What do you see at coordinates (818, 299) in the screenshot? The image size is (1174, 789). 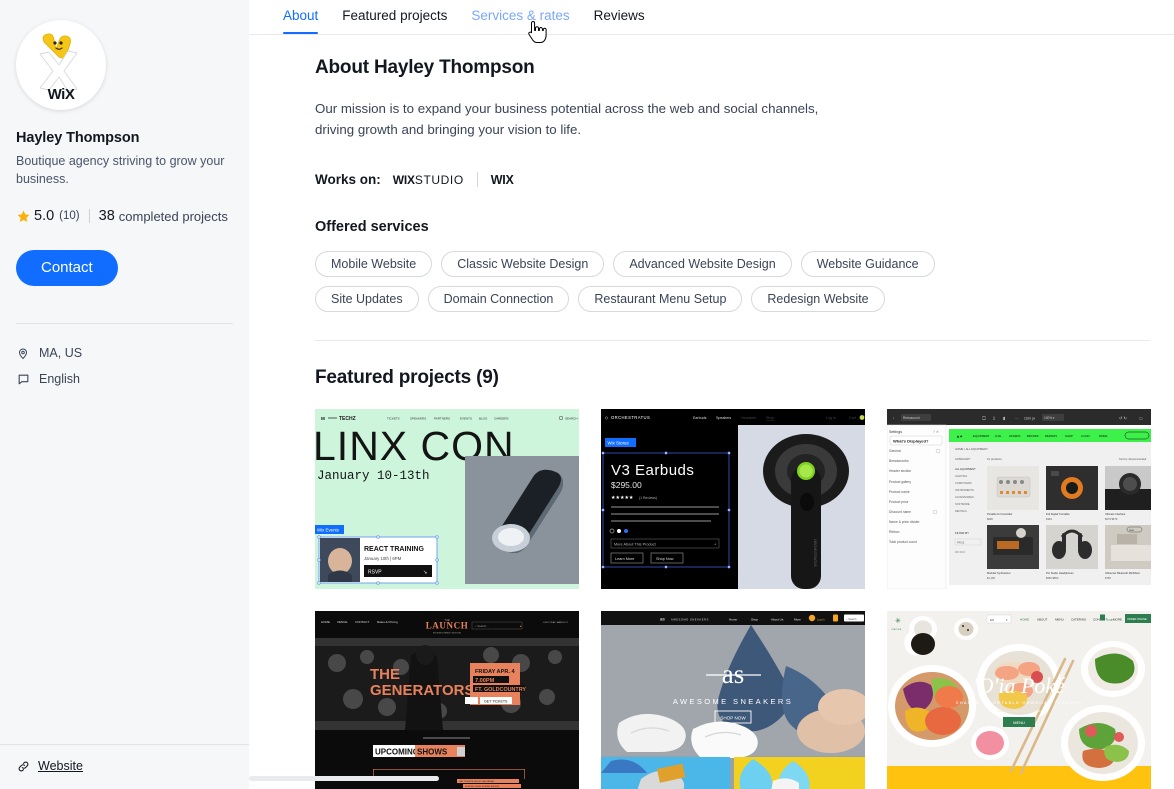 I see `service-chip: Redesign Website` at bounding box center [818, 299].